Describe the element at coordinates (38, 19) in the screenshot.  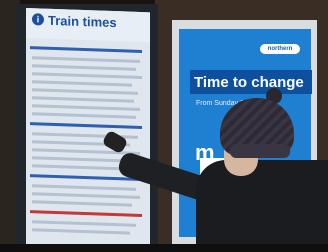
I see `info-icon: i` at that location.